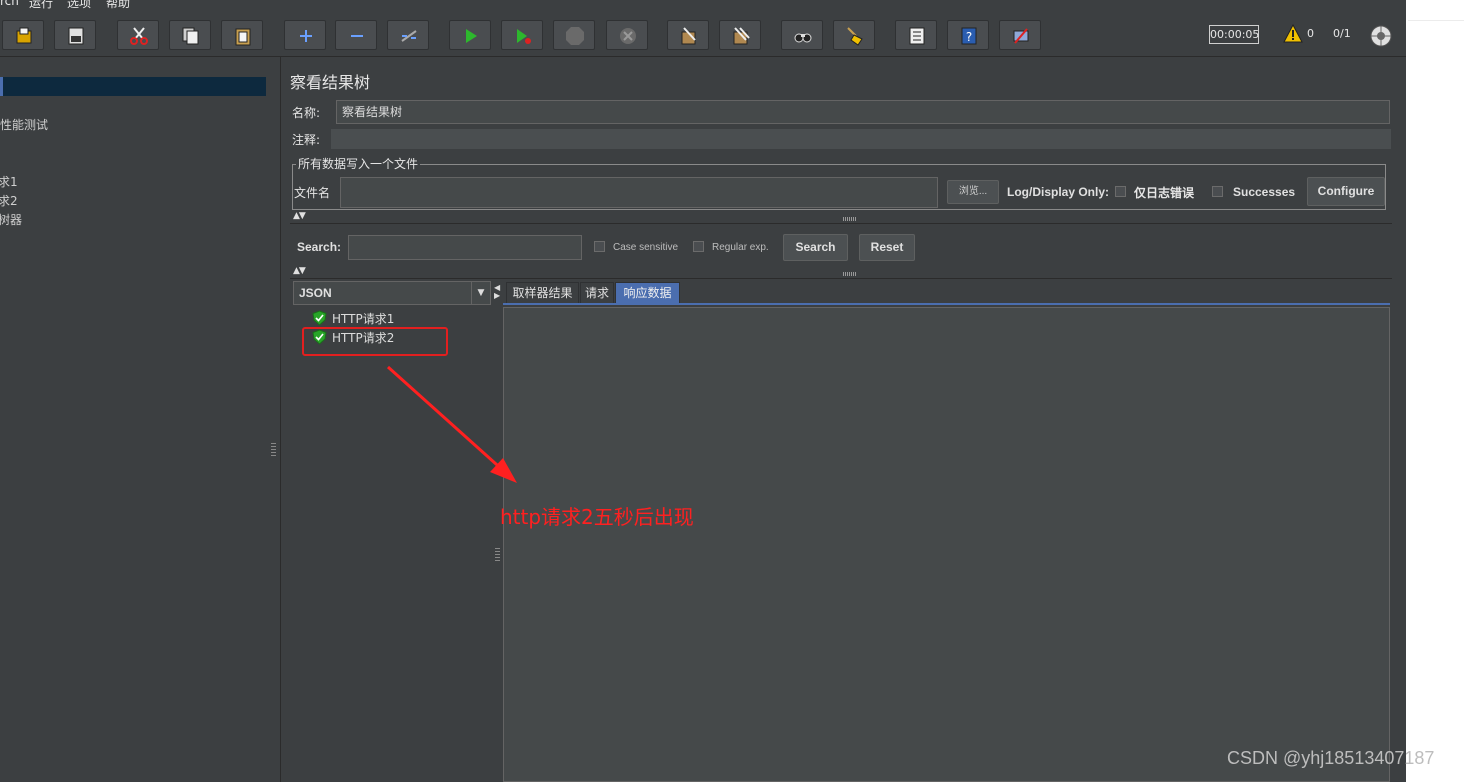 This screenshot has width=1464, height=782. I want to click on plus-icon, so click(306, 36).